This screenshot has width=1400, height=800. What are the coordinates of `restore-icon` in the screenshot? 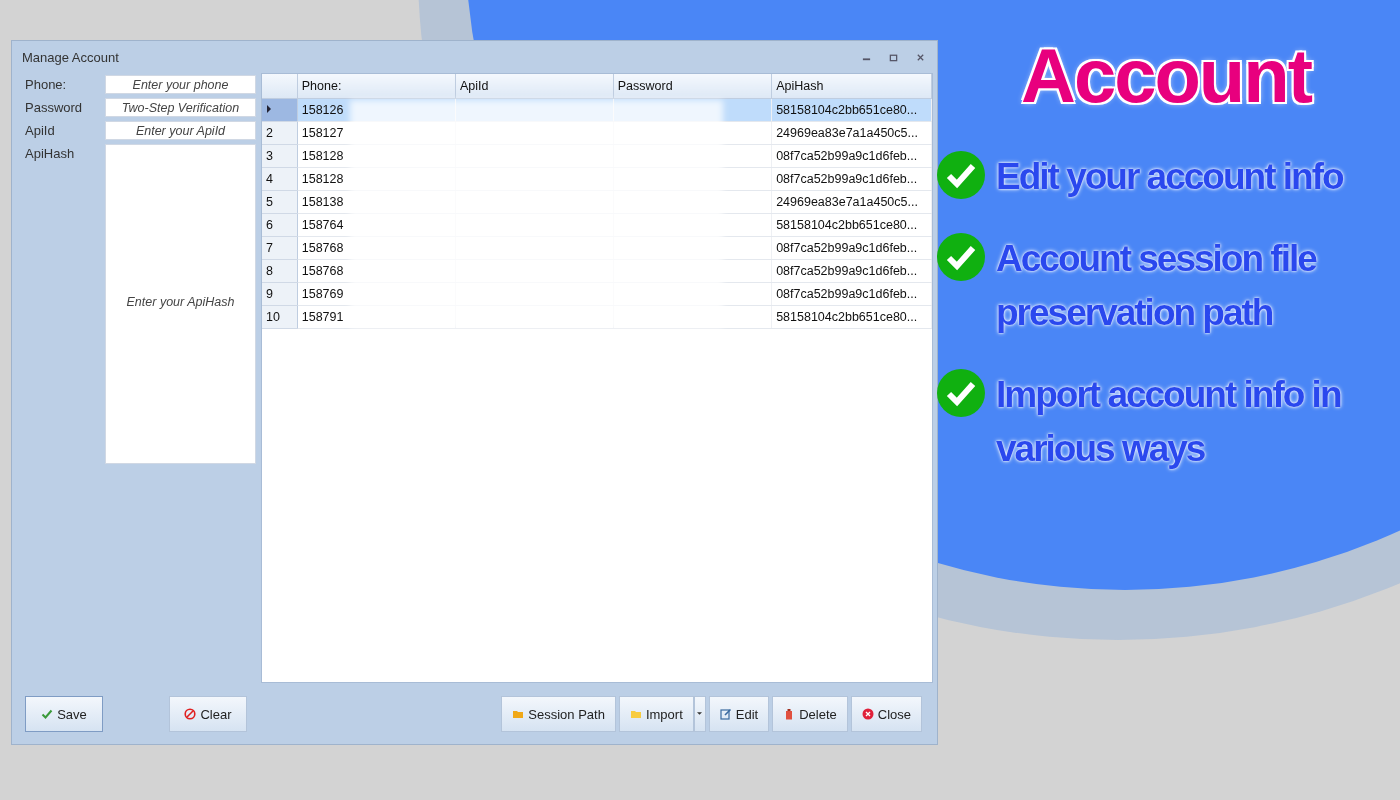 It's located at (893, 57).